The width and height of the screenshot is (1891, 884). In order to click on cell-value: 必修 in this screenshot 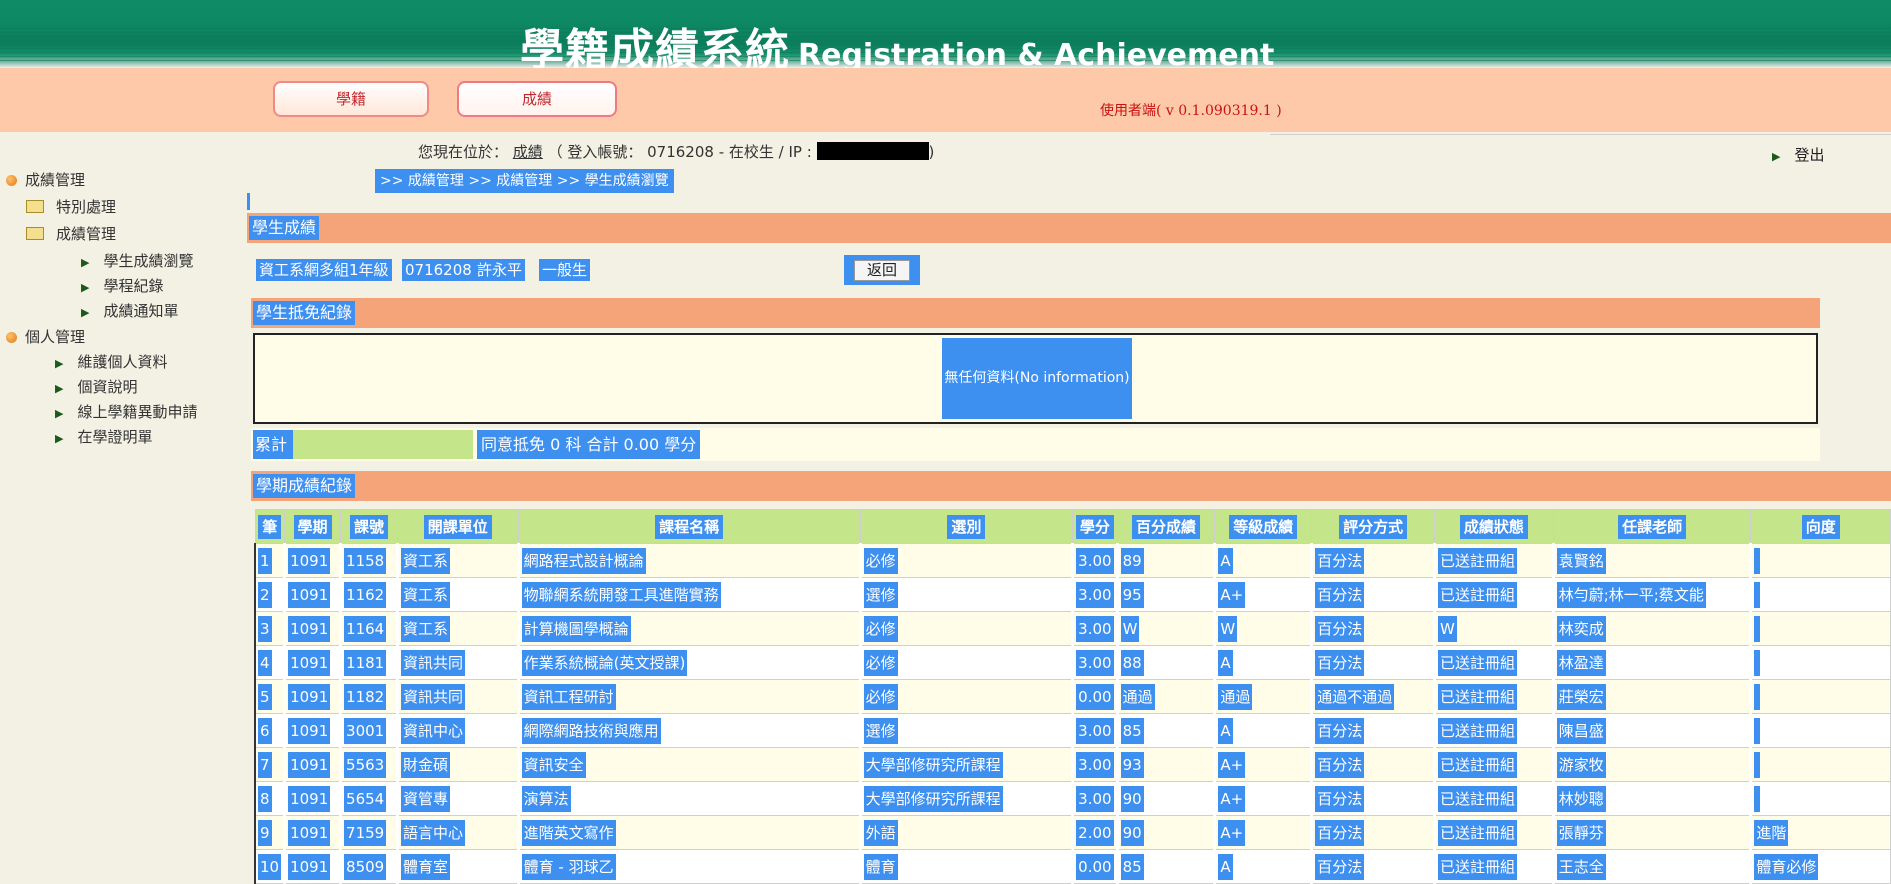, I will do `click(880, 697)`.